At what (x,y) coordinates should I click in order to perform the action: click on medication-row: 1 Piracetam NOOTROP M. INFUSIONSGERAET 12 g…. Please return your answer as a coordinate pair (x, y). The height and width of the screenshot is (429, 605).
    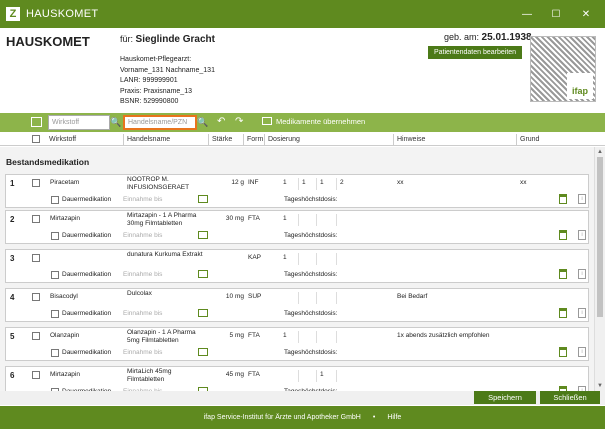
    Looking at the image, I should click on (297, 191).